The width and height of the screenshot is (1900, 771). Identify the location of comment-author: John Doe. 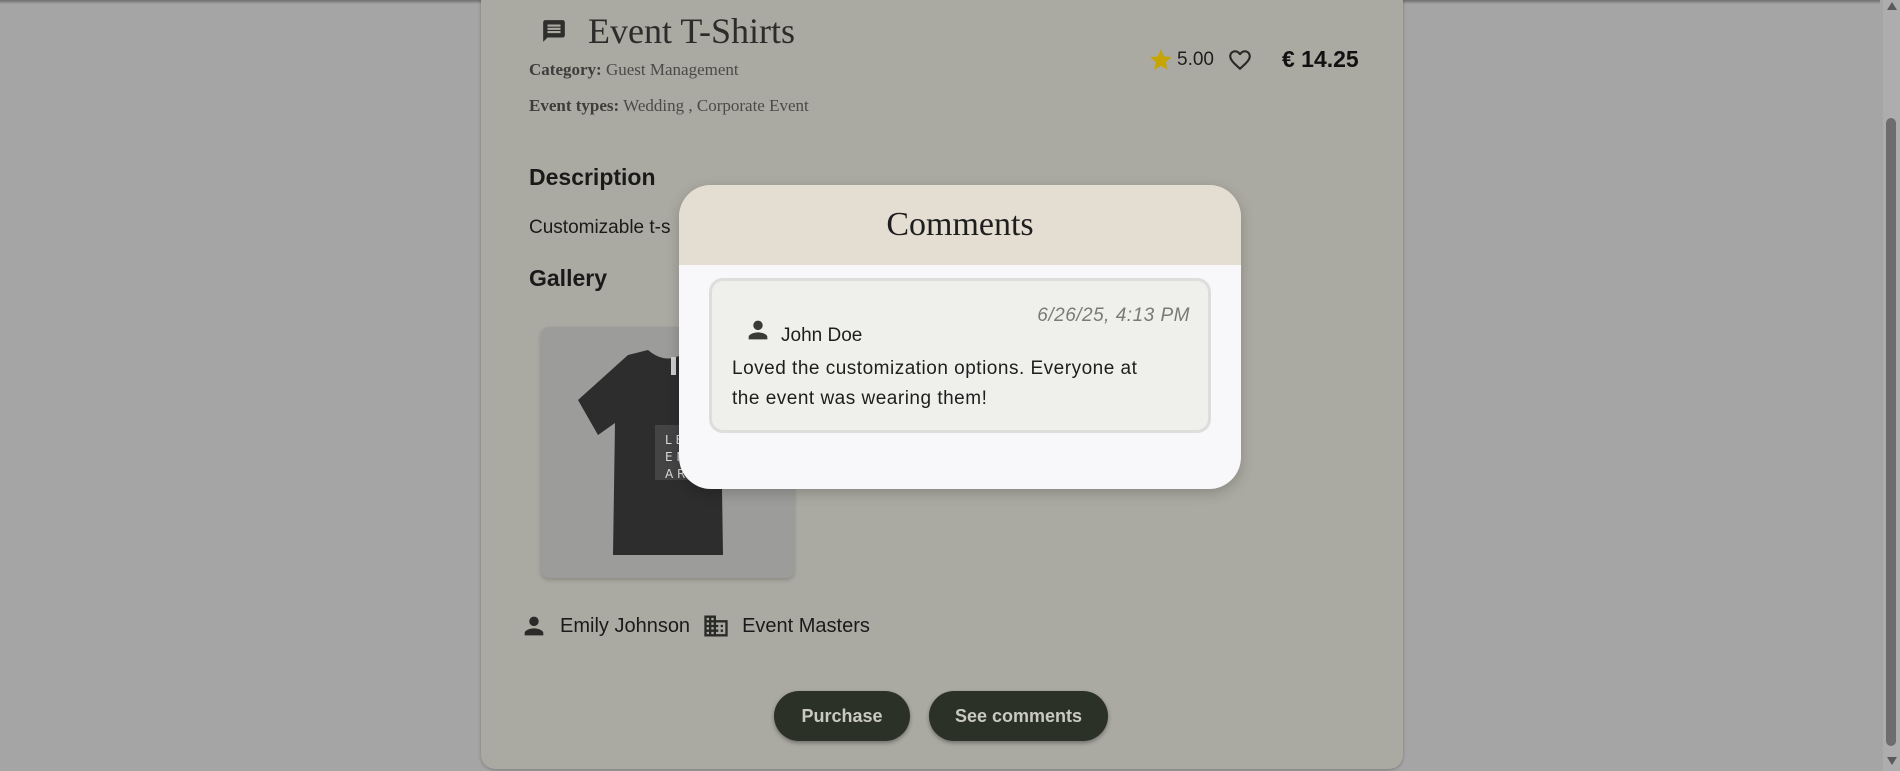
(822, 335).